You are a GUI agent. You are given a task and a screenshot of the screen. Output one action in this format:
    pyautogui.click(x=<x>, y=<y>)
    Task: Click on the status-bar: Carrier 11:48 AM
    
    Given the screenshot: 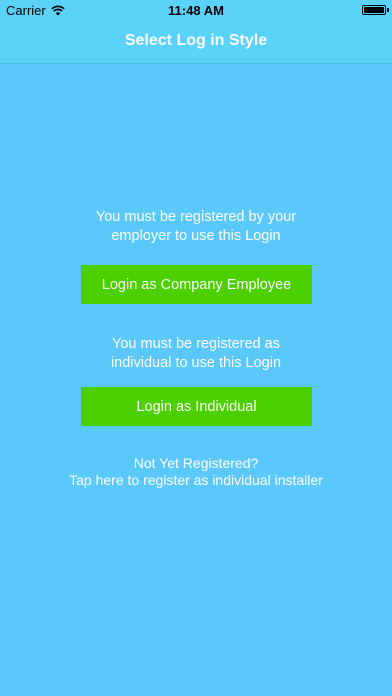 What is the action you would take?
    pyautogui.click(x=196, y=10)
    